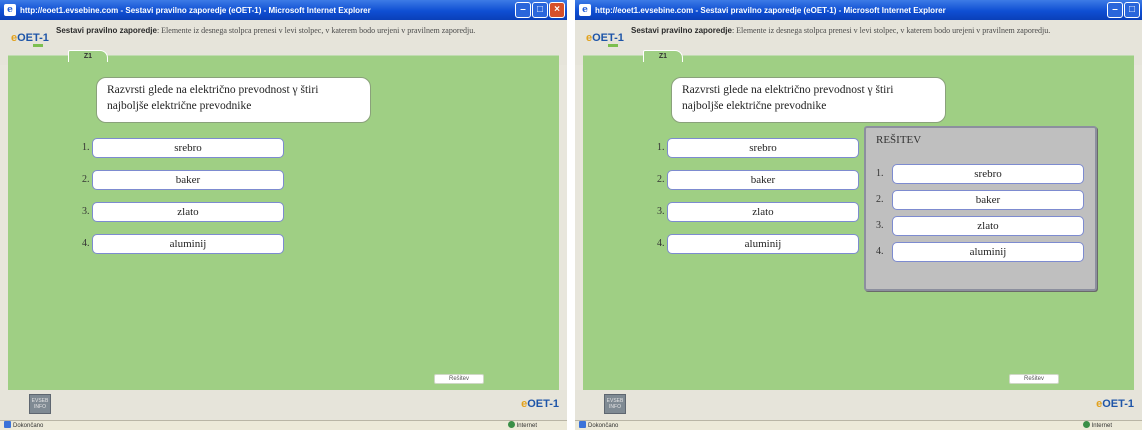  Describe the element at coordinates (880, 225) in the screenshot. I see `solution-number: 3.` at that location.